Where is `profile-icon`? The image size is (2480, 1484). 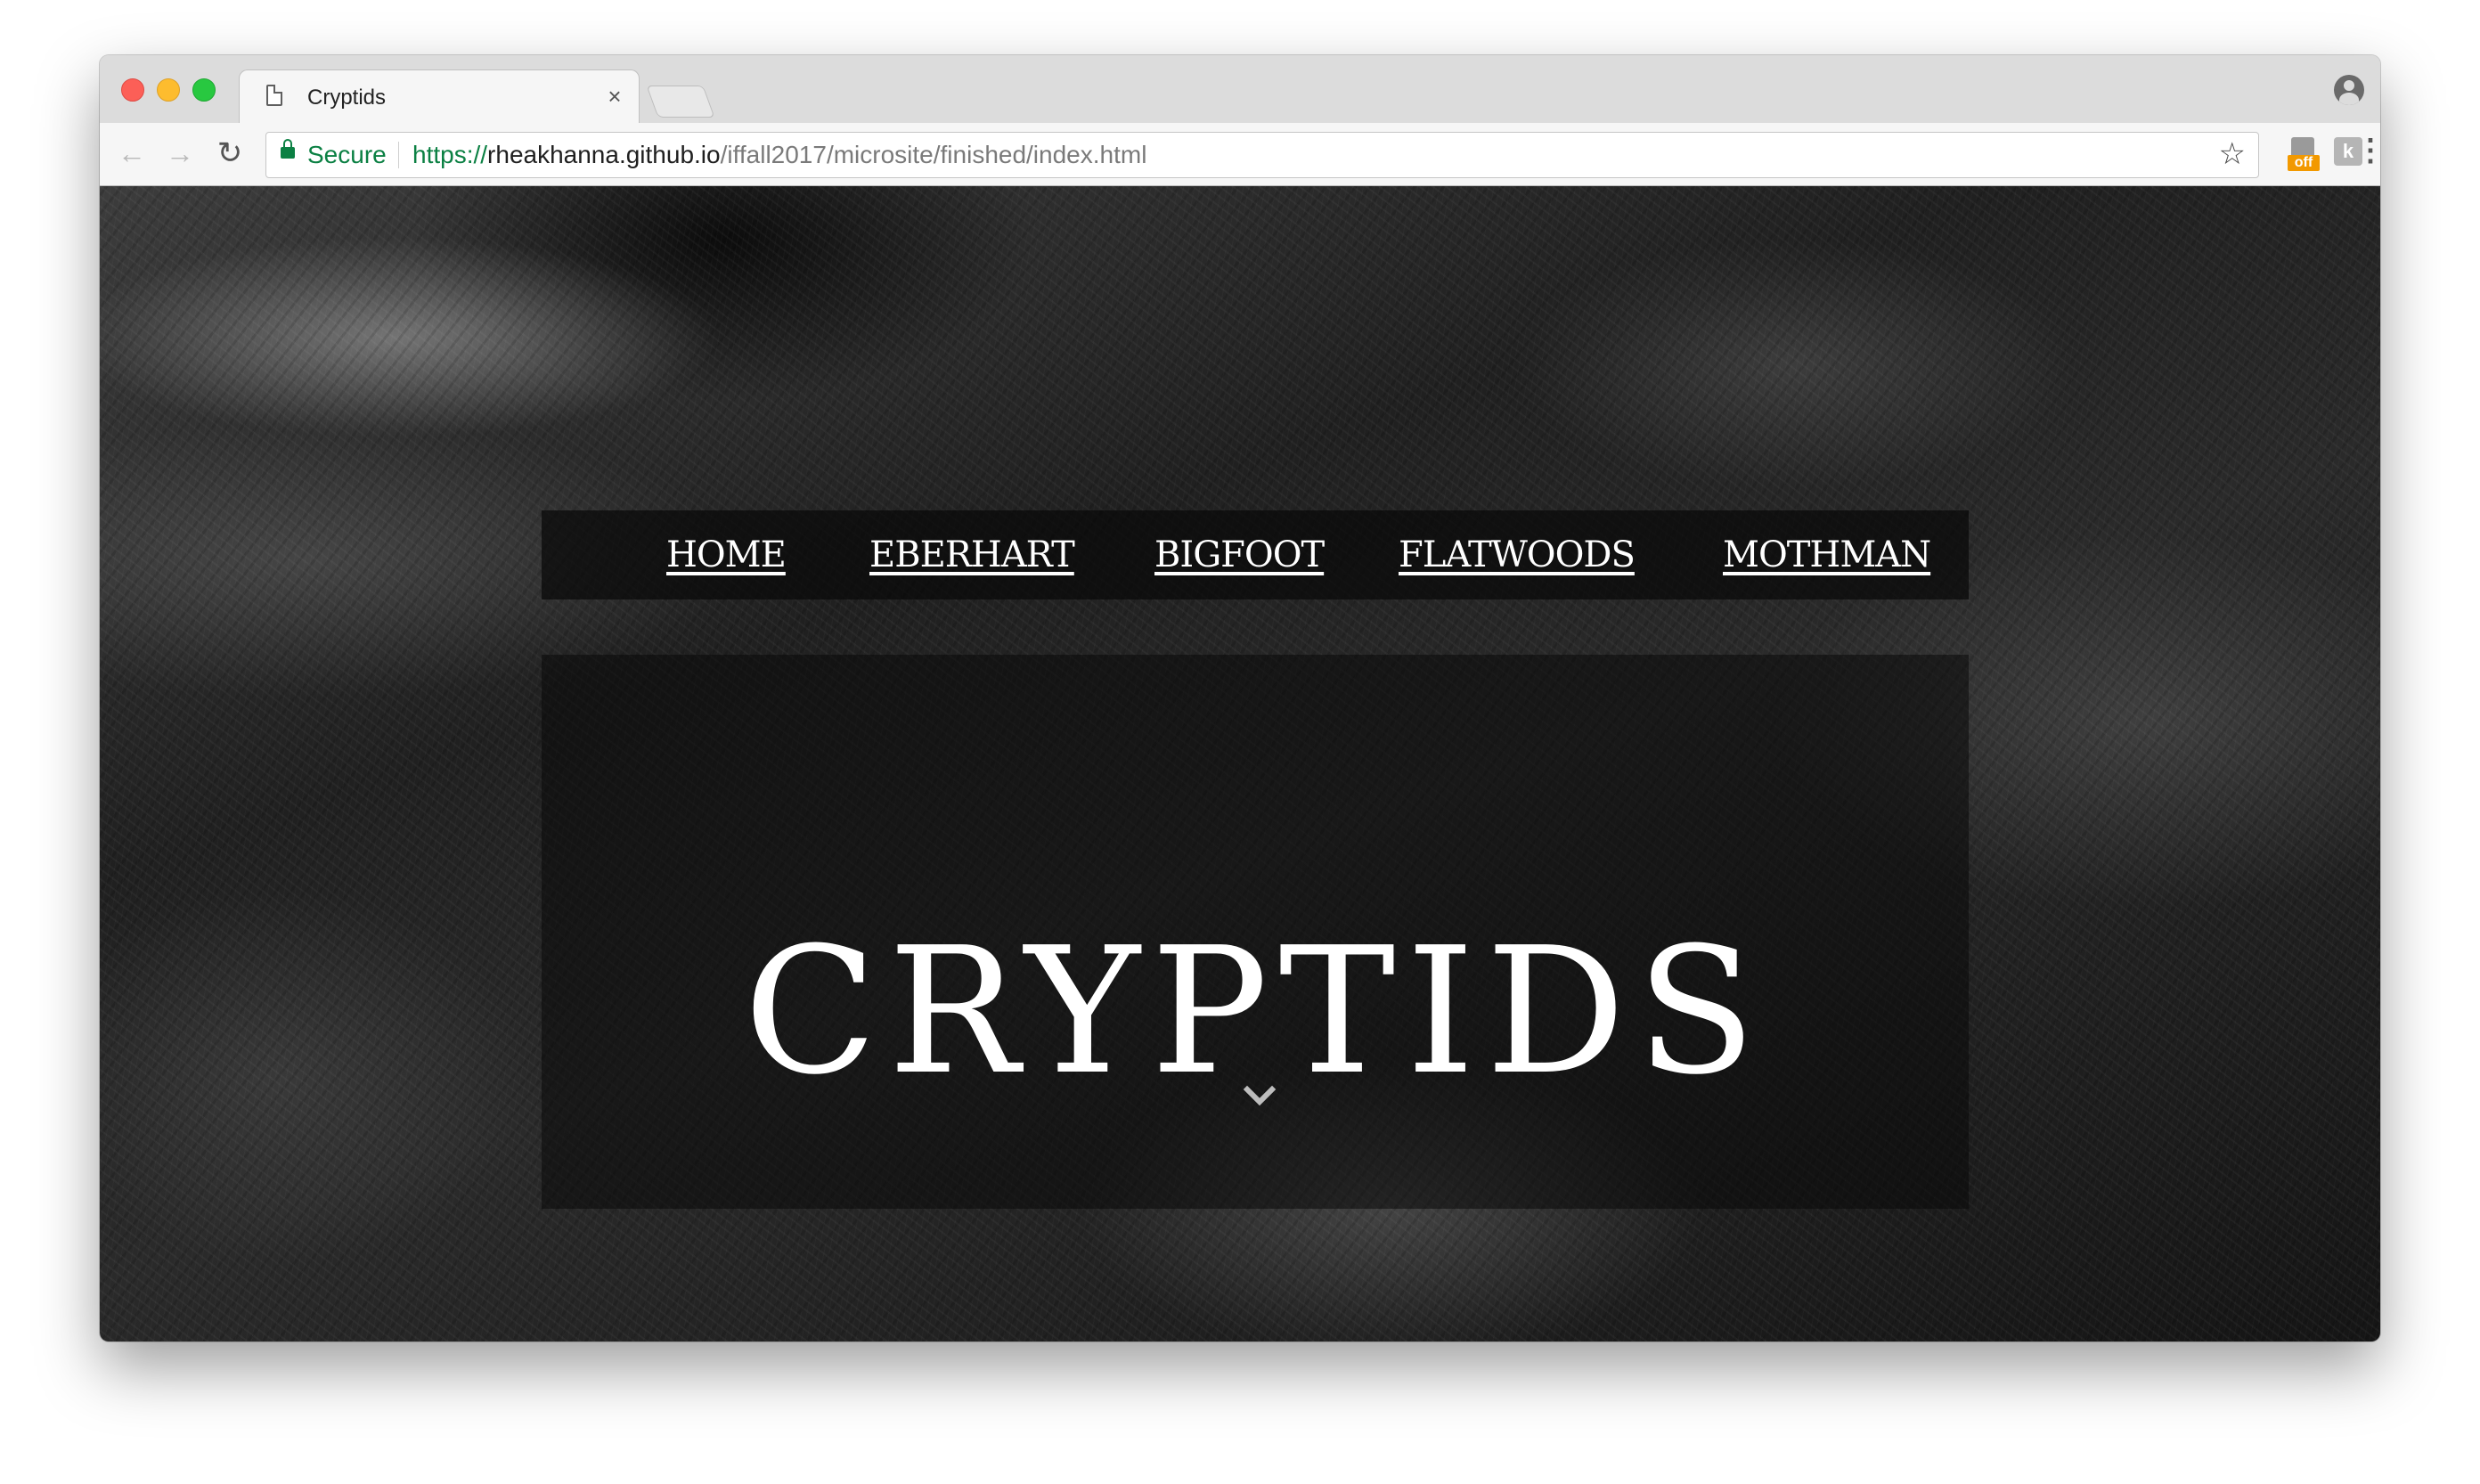 profile-icon is located at coordinates (2349, 90).